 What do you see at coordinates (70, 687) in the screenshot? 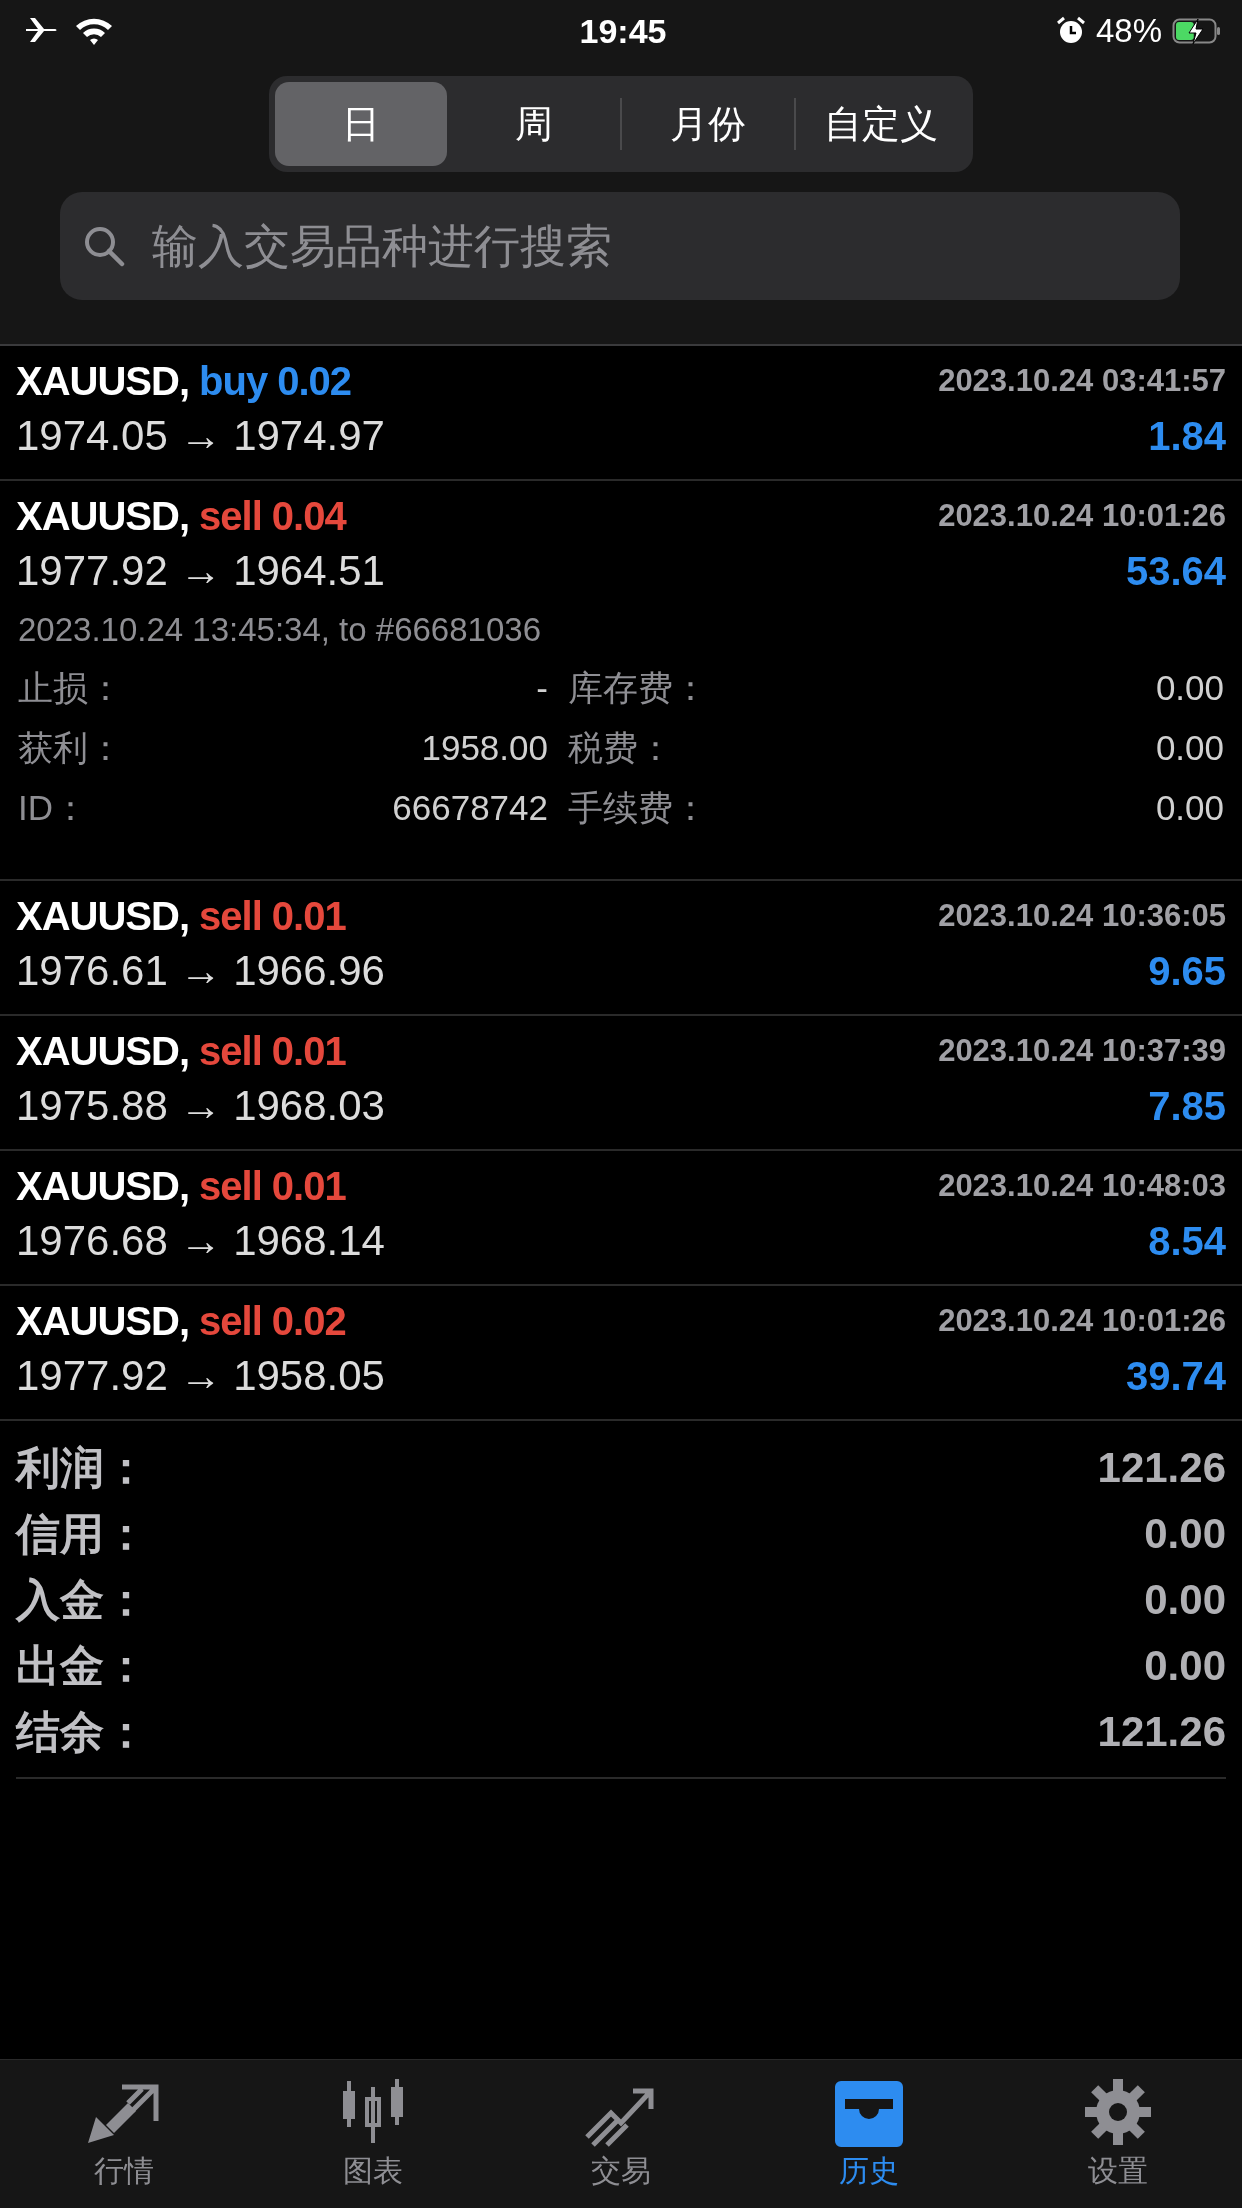
I see `field-label: 止损：` at bounding box center [70, 687].